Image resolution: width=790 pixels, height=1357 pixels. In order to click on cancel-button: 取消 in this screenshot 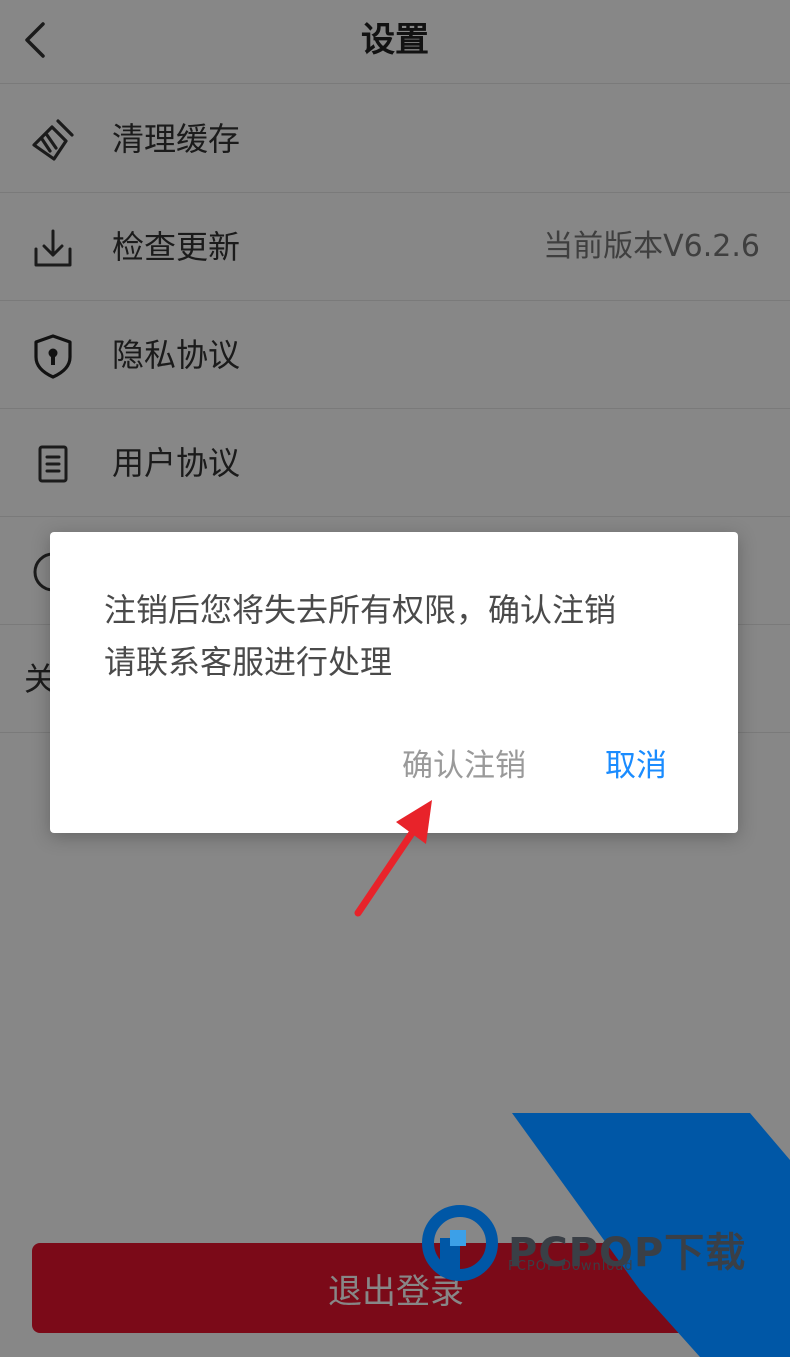, I will do `click(636, 766)`.